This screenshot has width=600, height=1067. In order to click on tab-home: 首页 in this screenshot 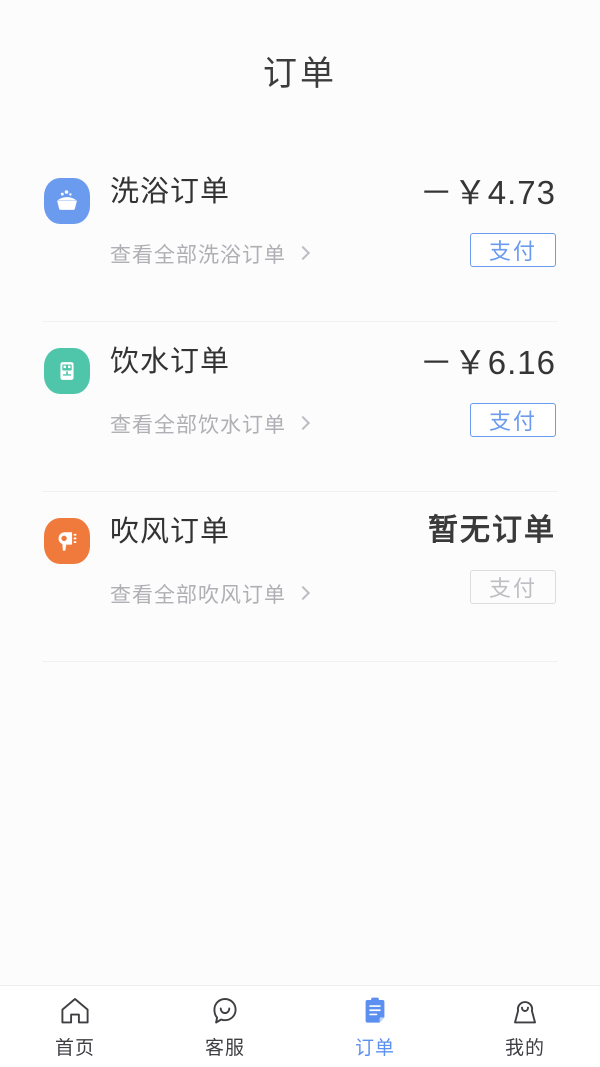, I will do `click(75, 1026)`.